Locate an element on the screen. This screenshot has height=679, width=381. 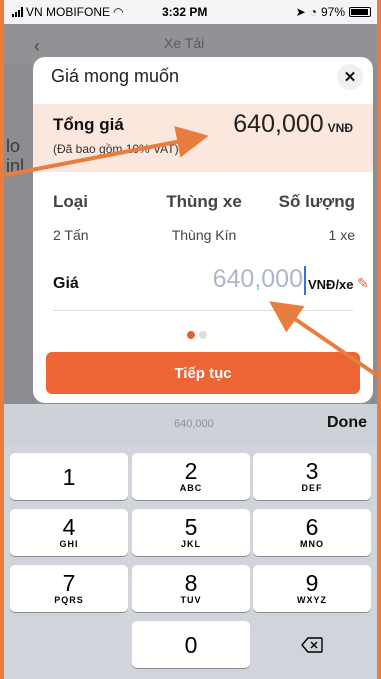
price-divider is located at coordinates (203, 310).